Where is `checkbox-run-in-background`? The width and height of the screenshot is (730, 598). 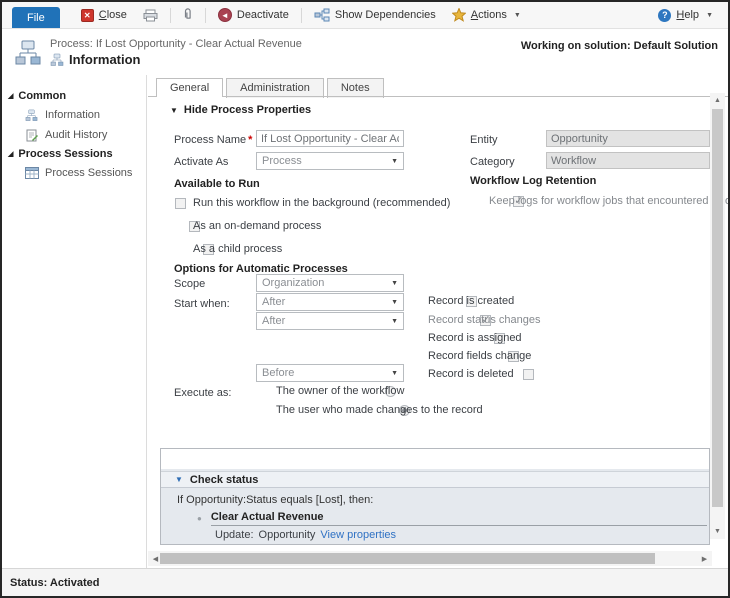
checkbox-run-in-background is located at coordinates (180, 203).